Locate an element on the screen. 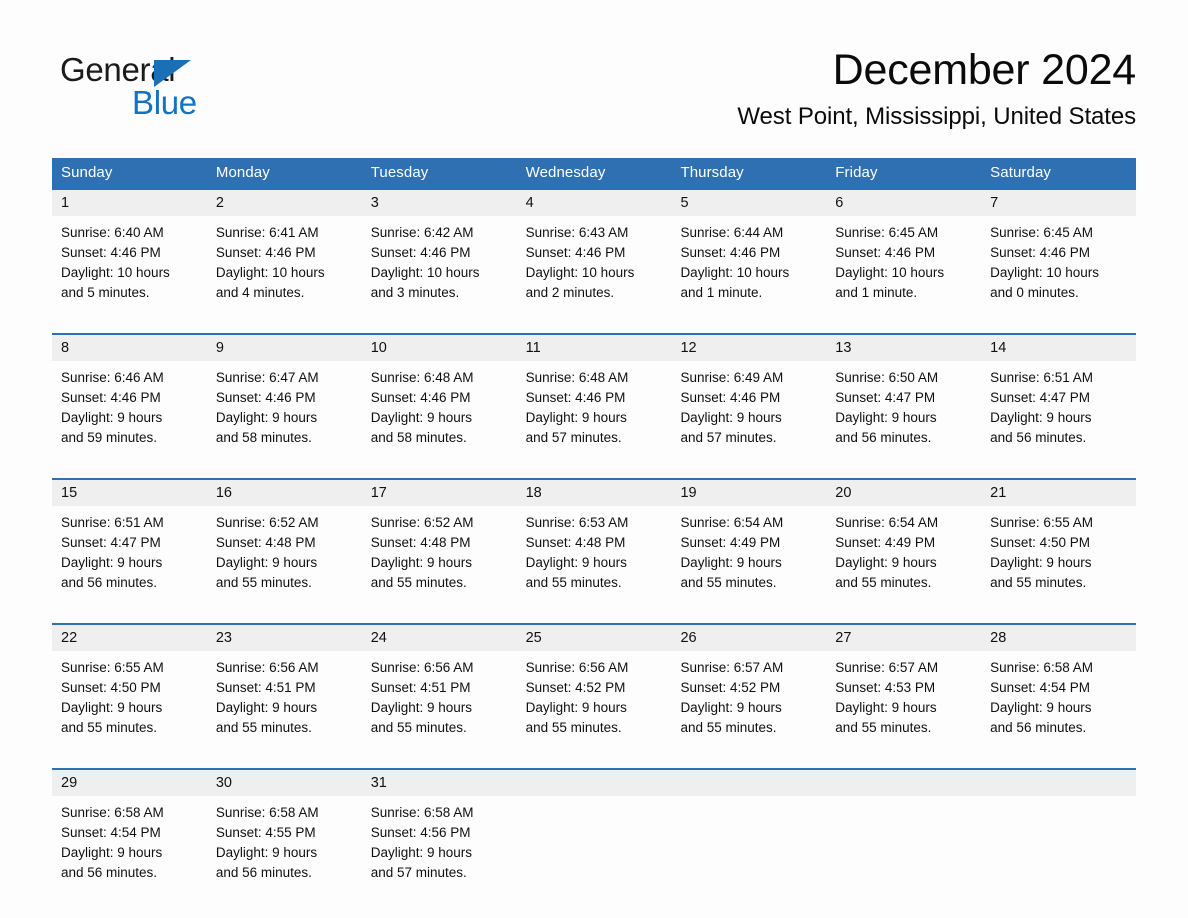 This screenshot has width=1188, height=918. day-sunrise-text: Sunrise: 6:57 AM is located at coordinates (732, 667).